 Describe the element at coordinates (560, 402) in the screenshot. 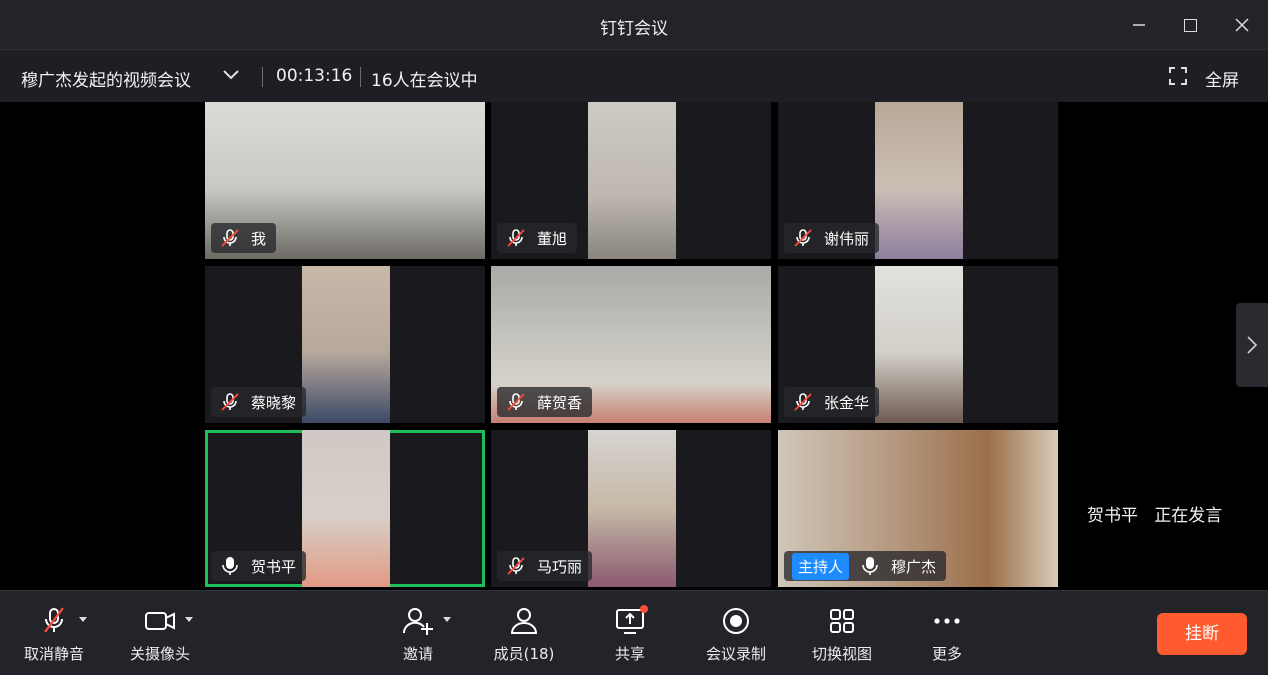

I see `participant-name: 薛贺香` at that location.